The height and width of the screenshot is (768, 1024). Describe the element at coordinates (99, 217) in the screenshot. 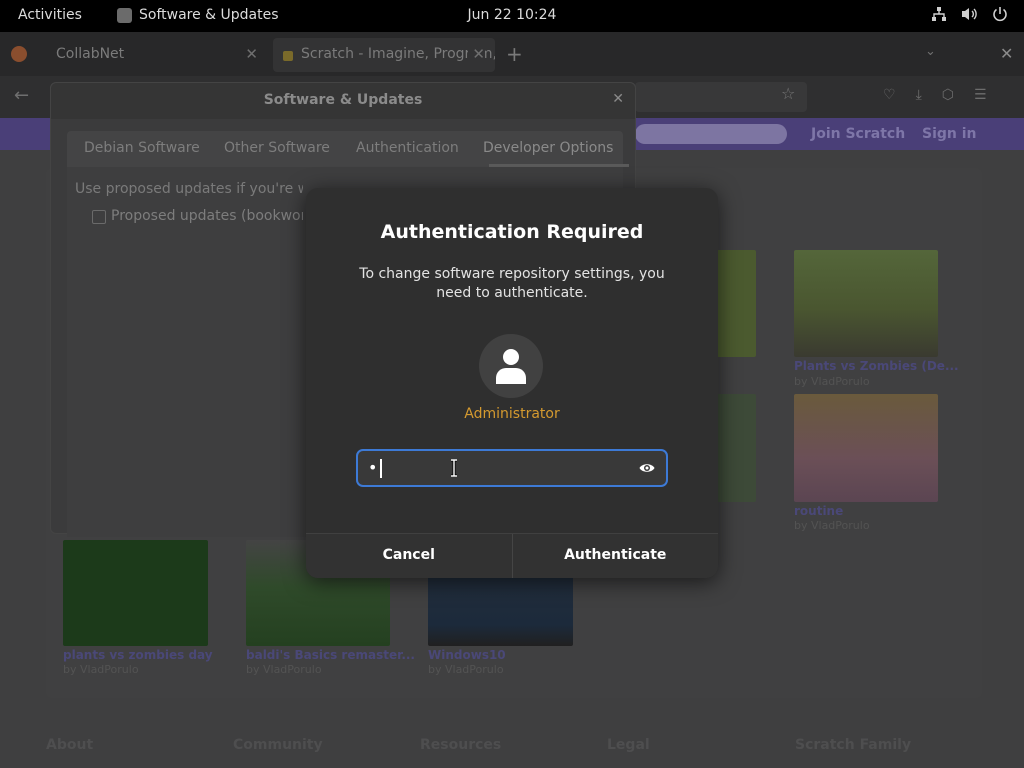

I see `proposed-updates-checkbox` at that location.